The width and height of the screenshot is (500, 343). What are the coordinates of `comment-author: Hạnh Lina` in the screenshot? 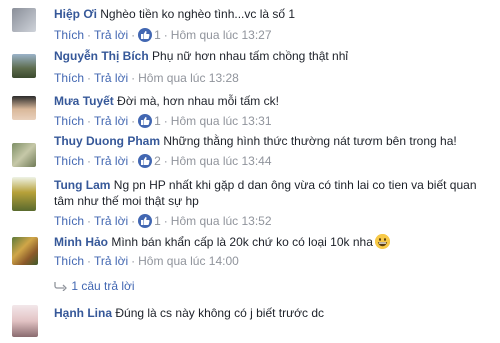 It's located at (83, 313).